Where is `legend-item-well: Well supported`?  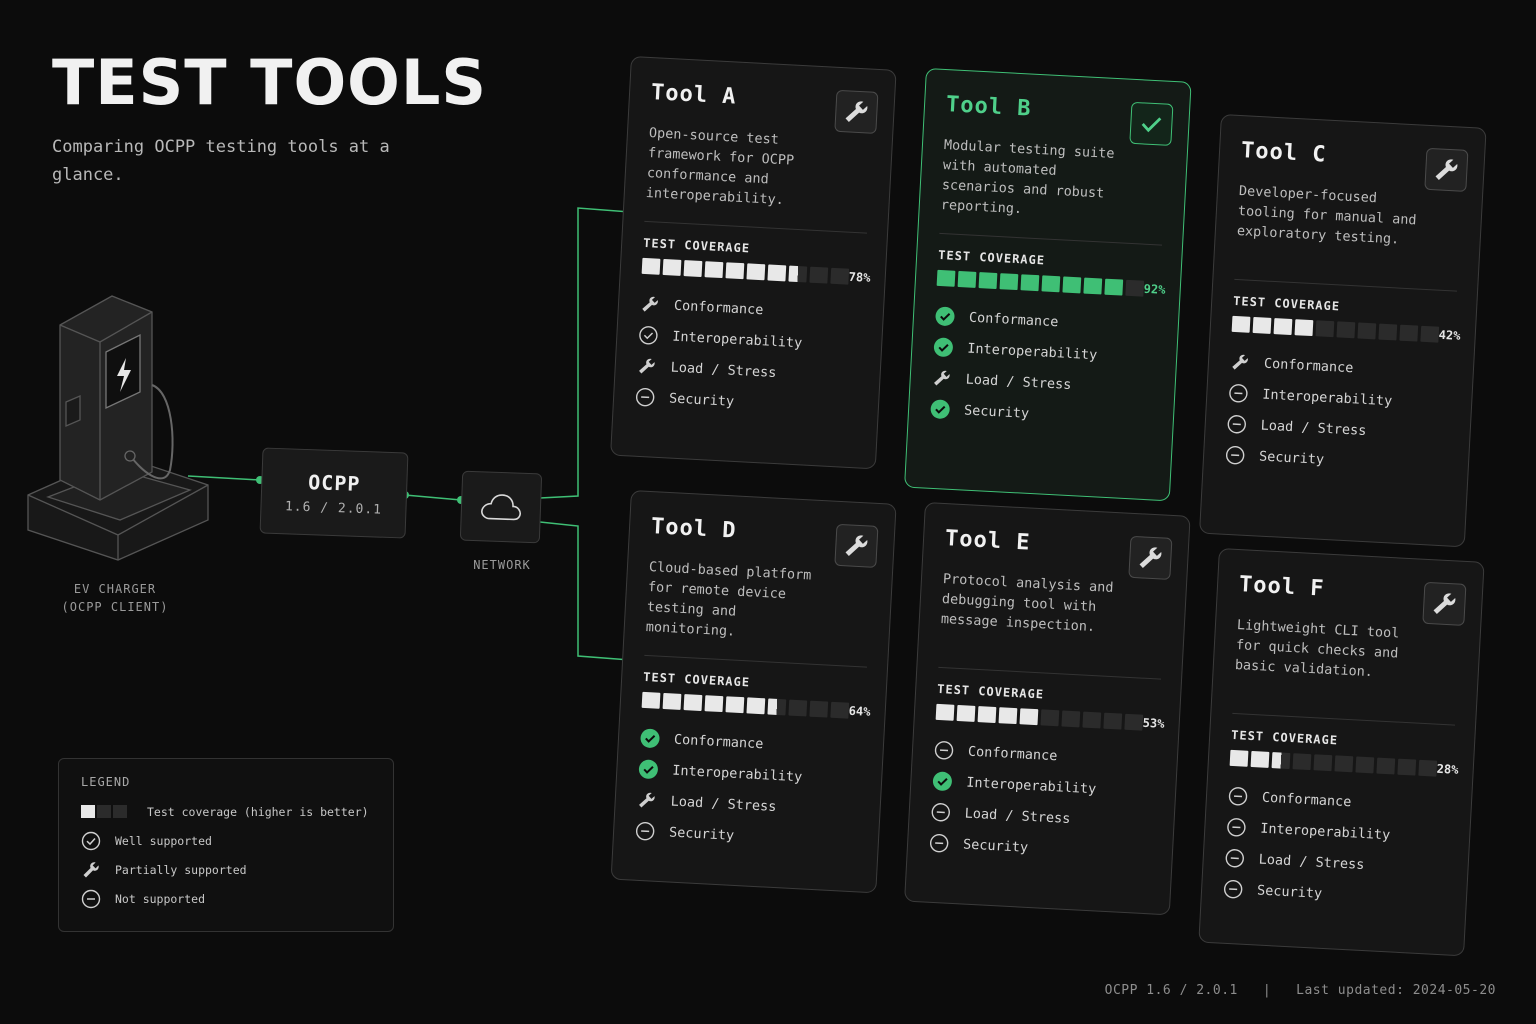
legend-item-well: Well supported is located at coordinates (226, 840).